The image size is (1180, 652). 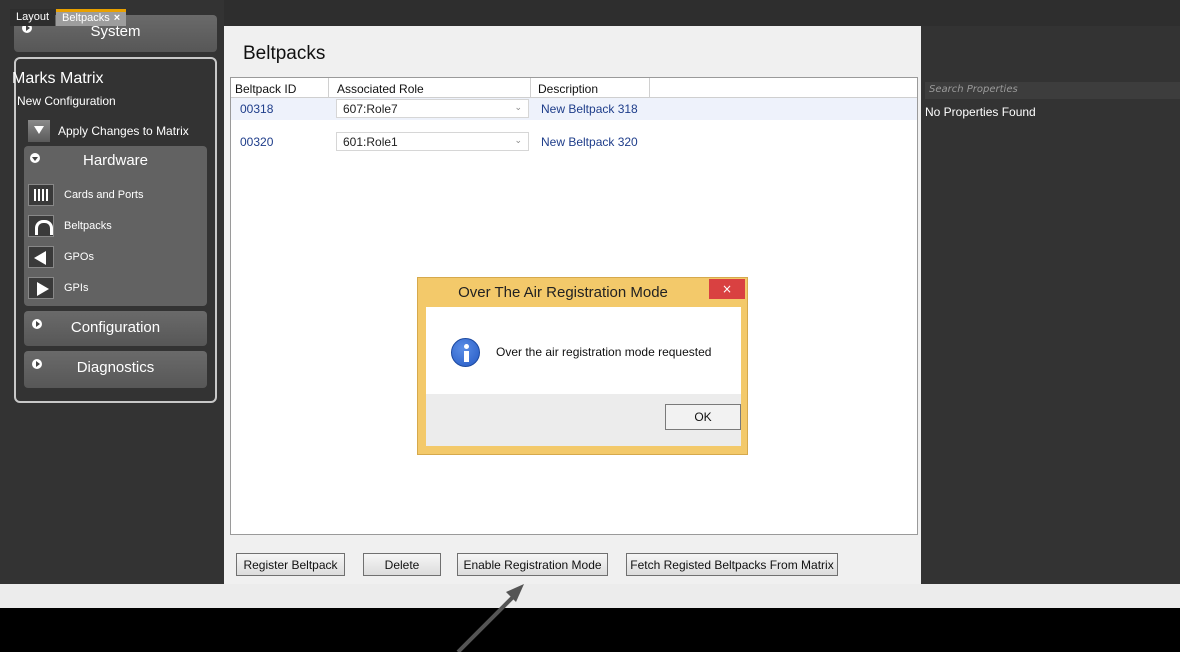 I want to click on page-title: Beltpacks, so click(x=284, y=53).